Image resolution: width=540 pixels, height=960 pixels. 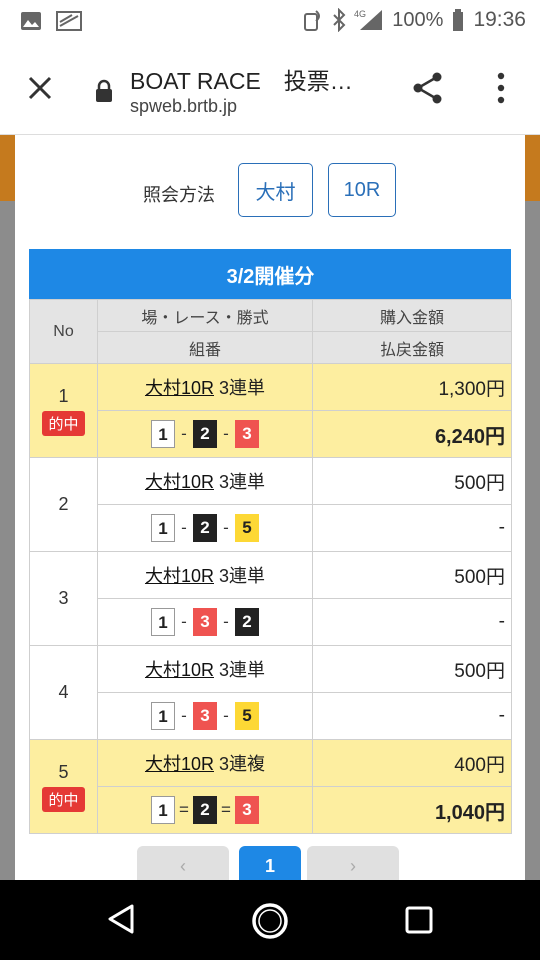 I want to click on table-row-sub: 1-2-3 6,240円, so click(x=271, y=434).